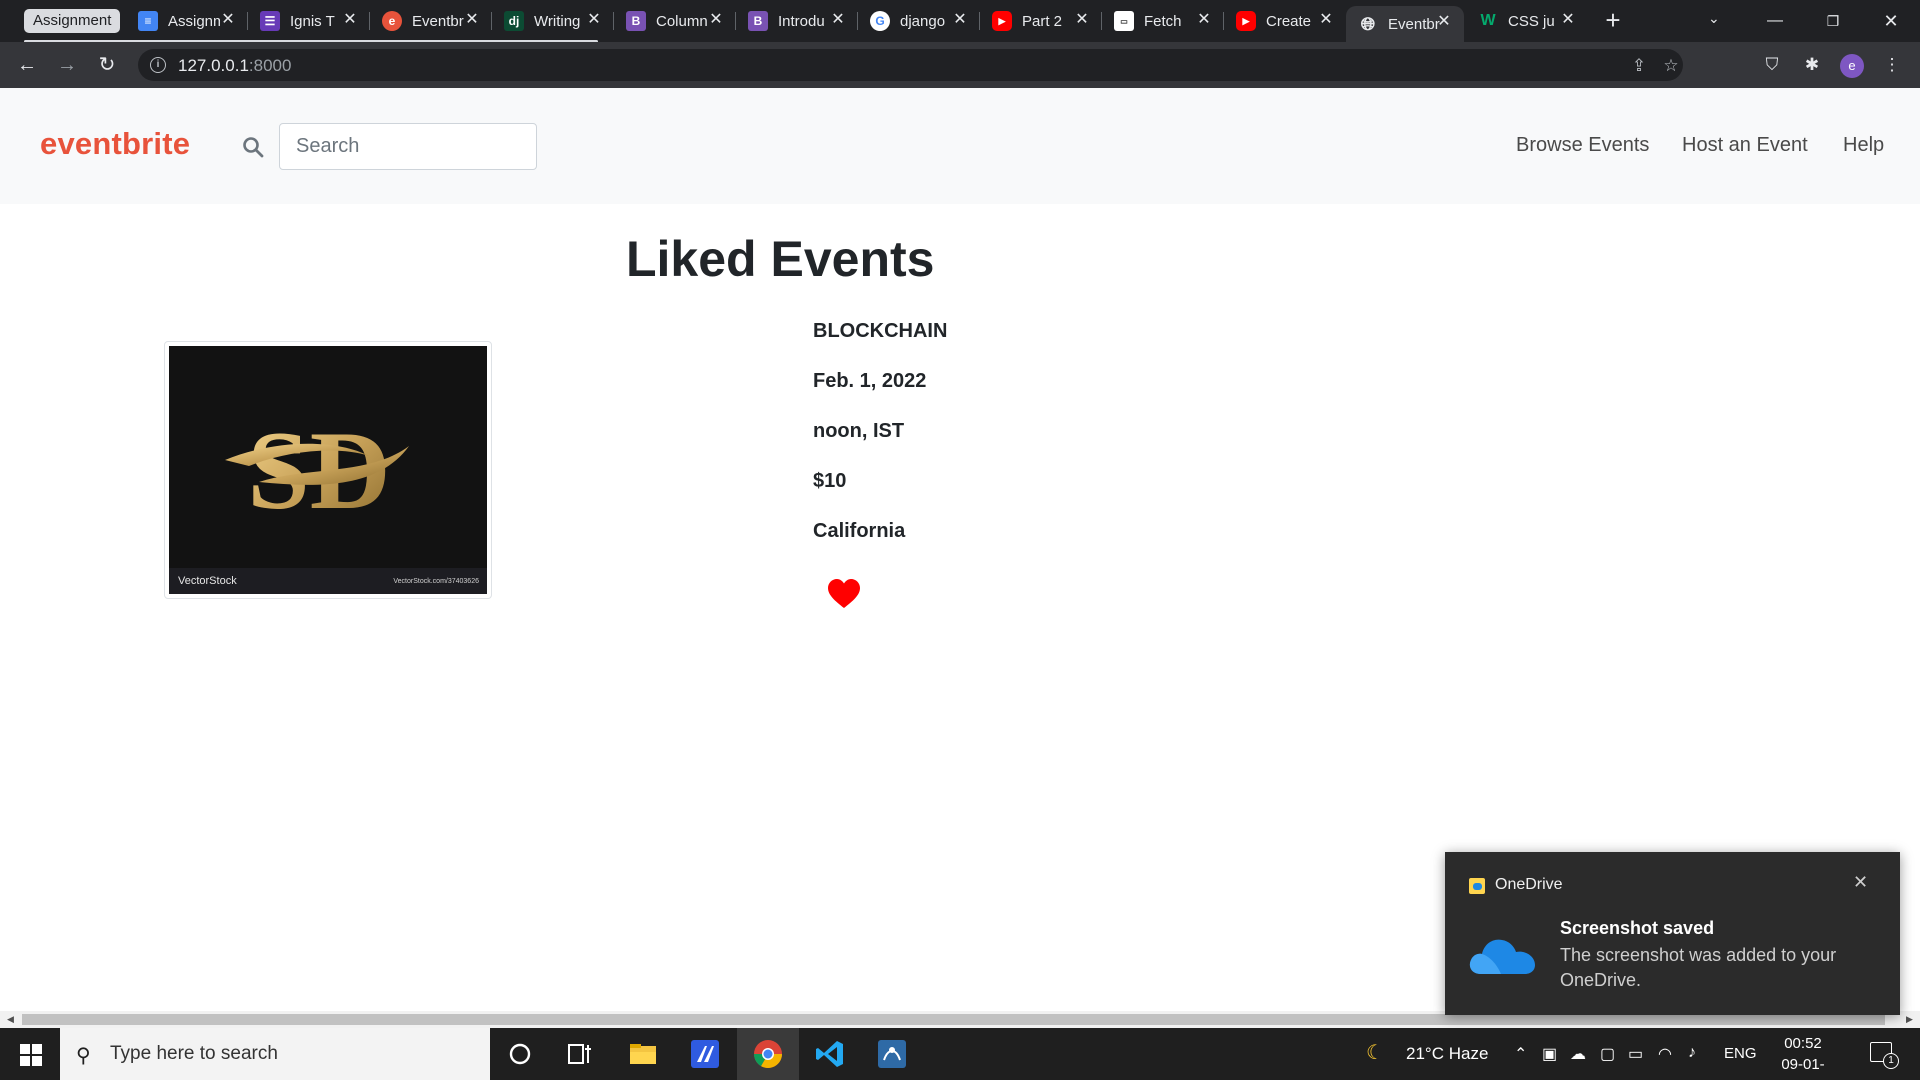  Describe the element at coordinates (892, 1054) in the screenshot. I see `database-tool-icon` at that location.